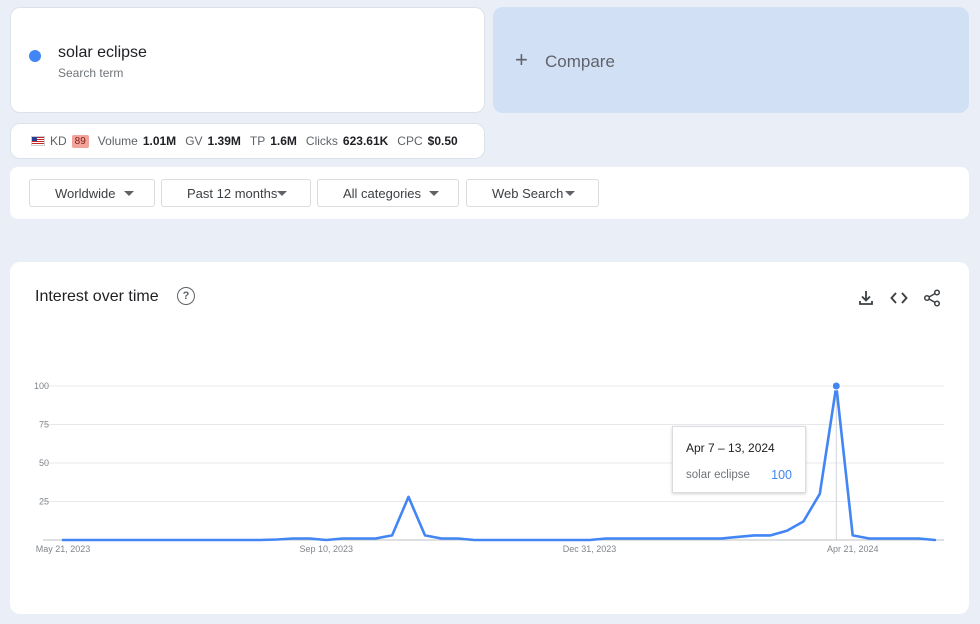  I want to click on gv-value: 1.39M, so click(224, 141).